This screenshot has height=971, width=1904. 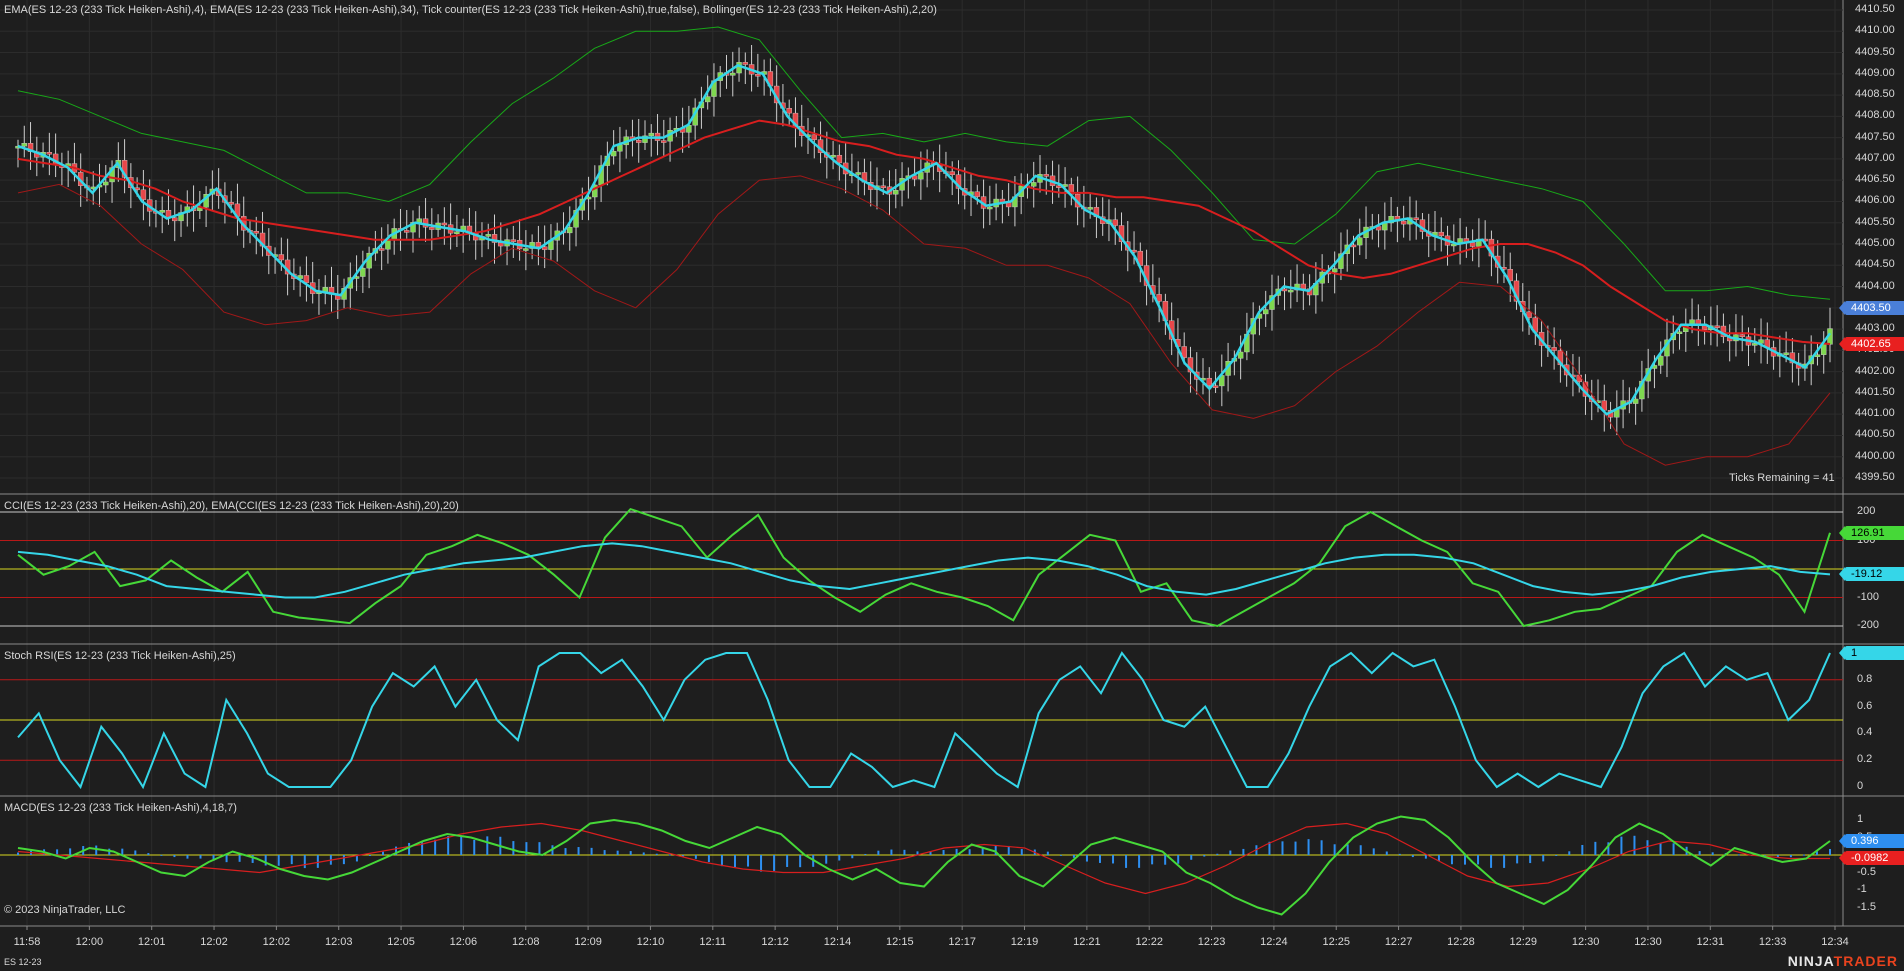 I want to click on ninjatrader-logo: NINJATRADER, so click(x=1842, y=961).